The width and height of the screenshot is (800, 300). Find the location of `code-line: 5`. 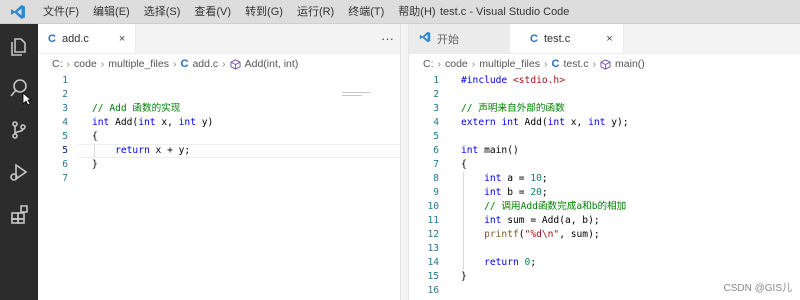

code-line: 5 is located at coordinates (604, 137).